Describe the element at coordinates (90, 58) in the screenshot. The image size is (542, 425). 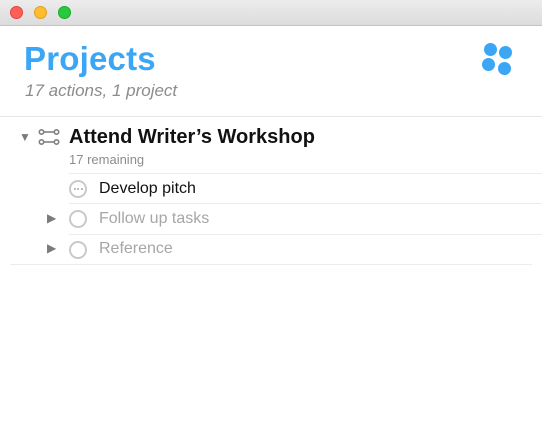
I see `page-title: Projects` at that location.